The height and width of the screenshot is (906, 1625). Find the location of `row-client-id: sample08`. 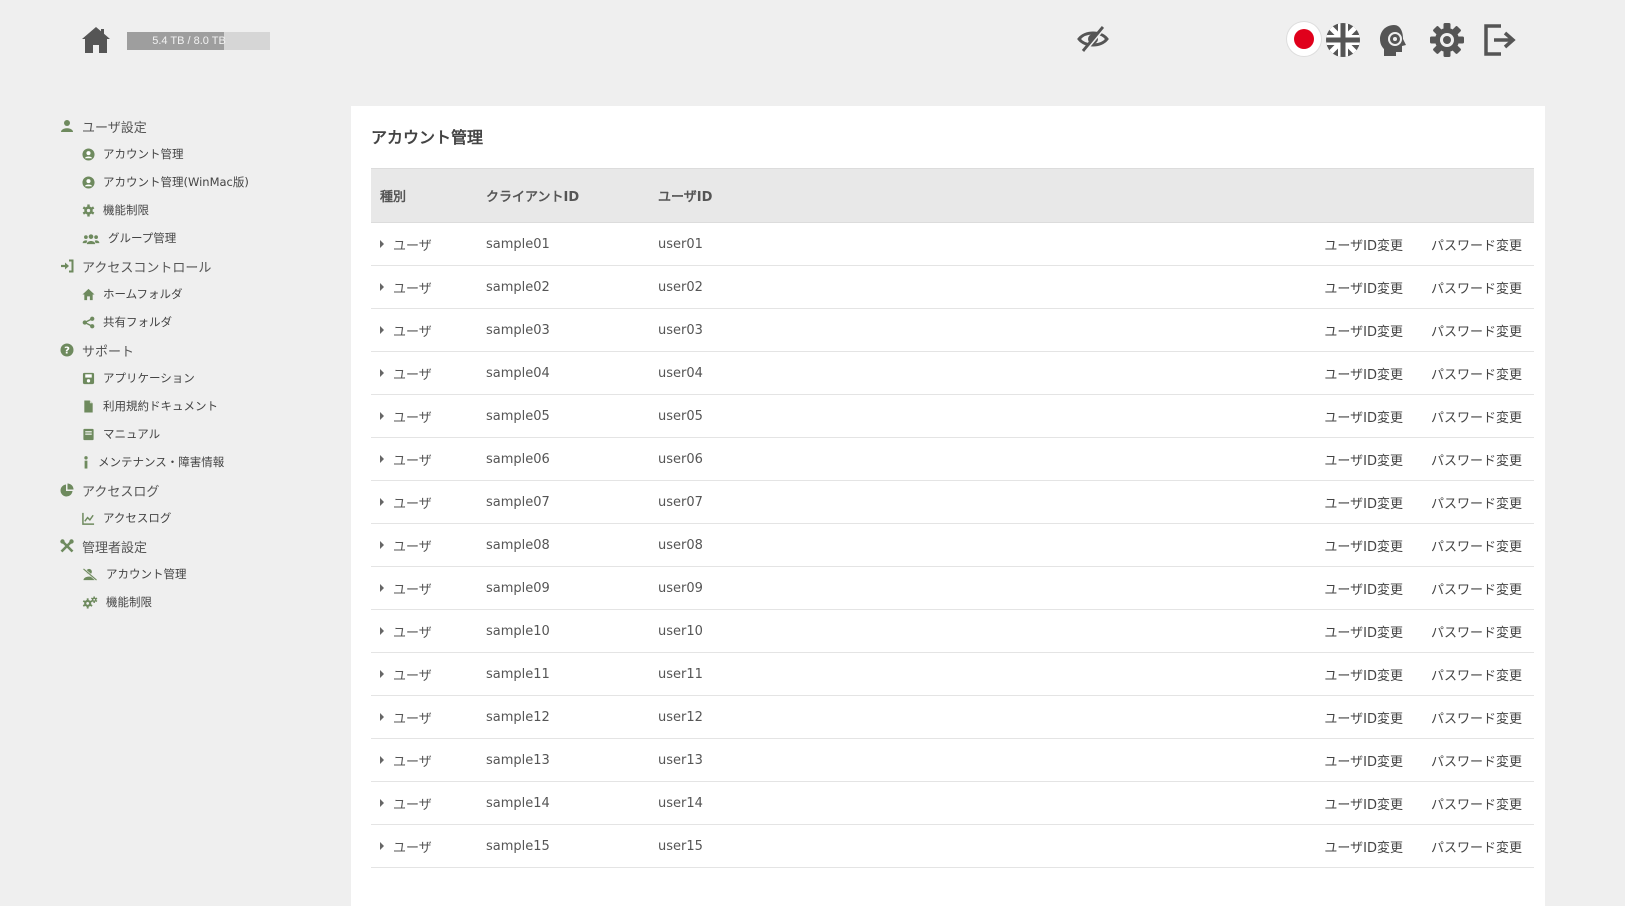

row-client-id: sample08 is located at coordinates (518, 545).